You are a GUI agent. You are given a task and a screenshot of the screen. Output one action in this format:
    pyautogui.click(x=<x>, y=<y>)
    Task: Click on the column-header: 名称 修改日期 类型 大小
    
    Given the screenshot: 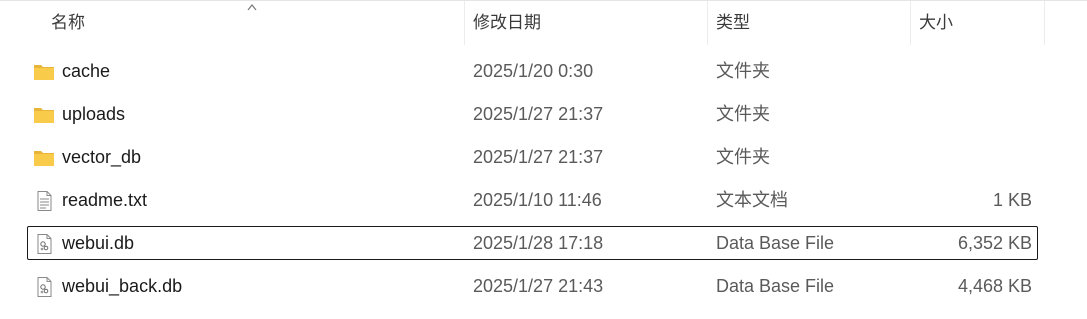 What is the action you would take?
    pyautogui.click(x=543, y=22)
    